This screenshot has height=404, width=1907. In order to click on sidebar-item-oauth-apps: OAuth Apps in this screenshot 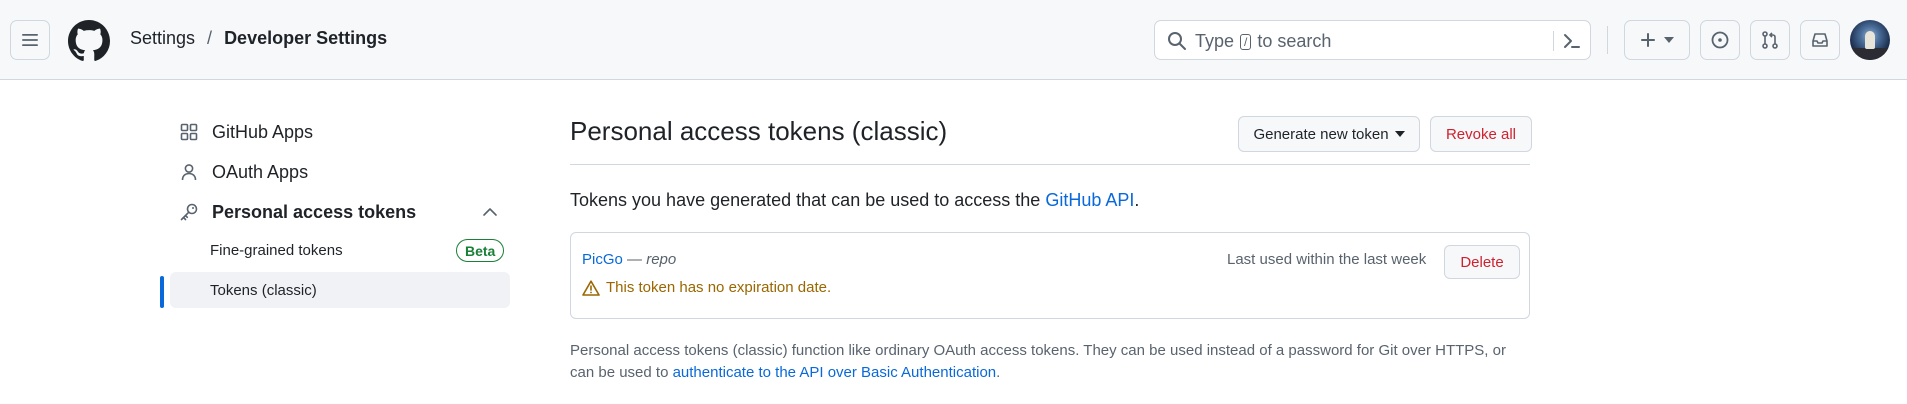, I will do `click(235, 172)`.